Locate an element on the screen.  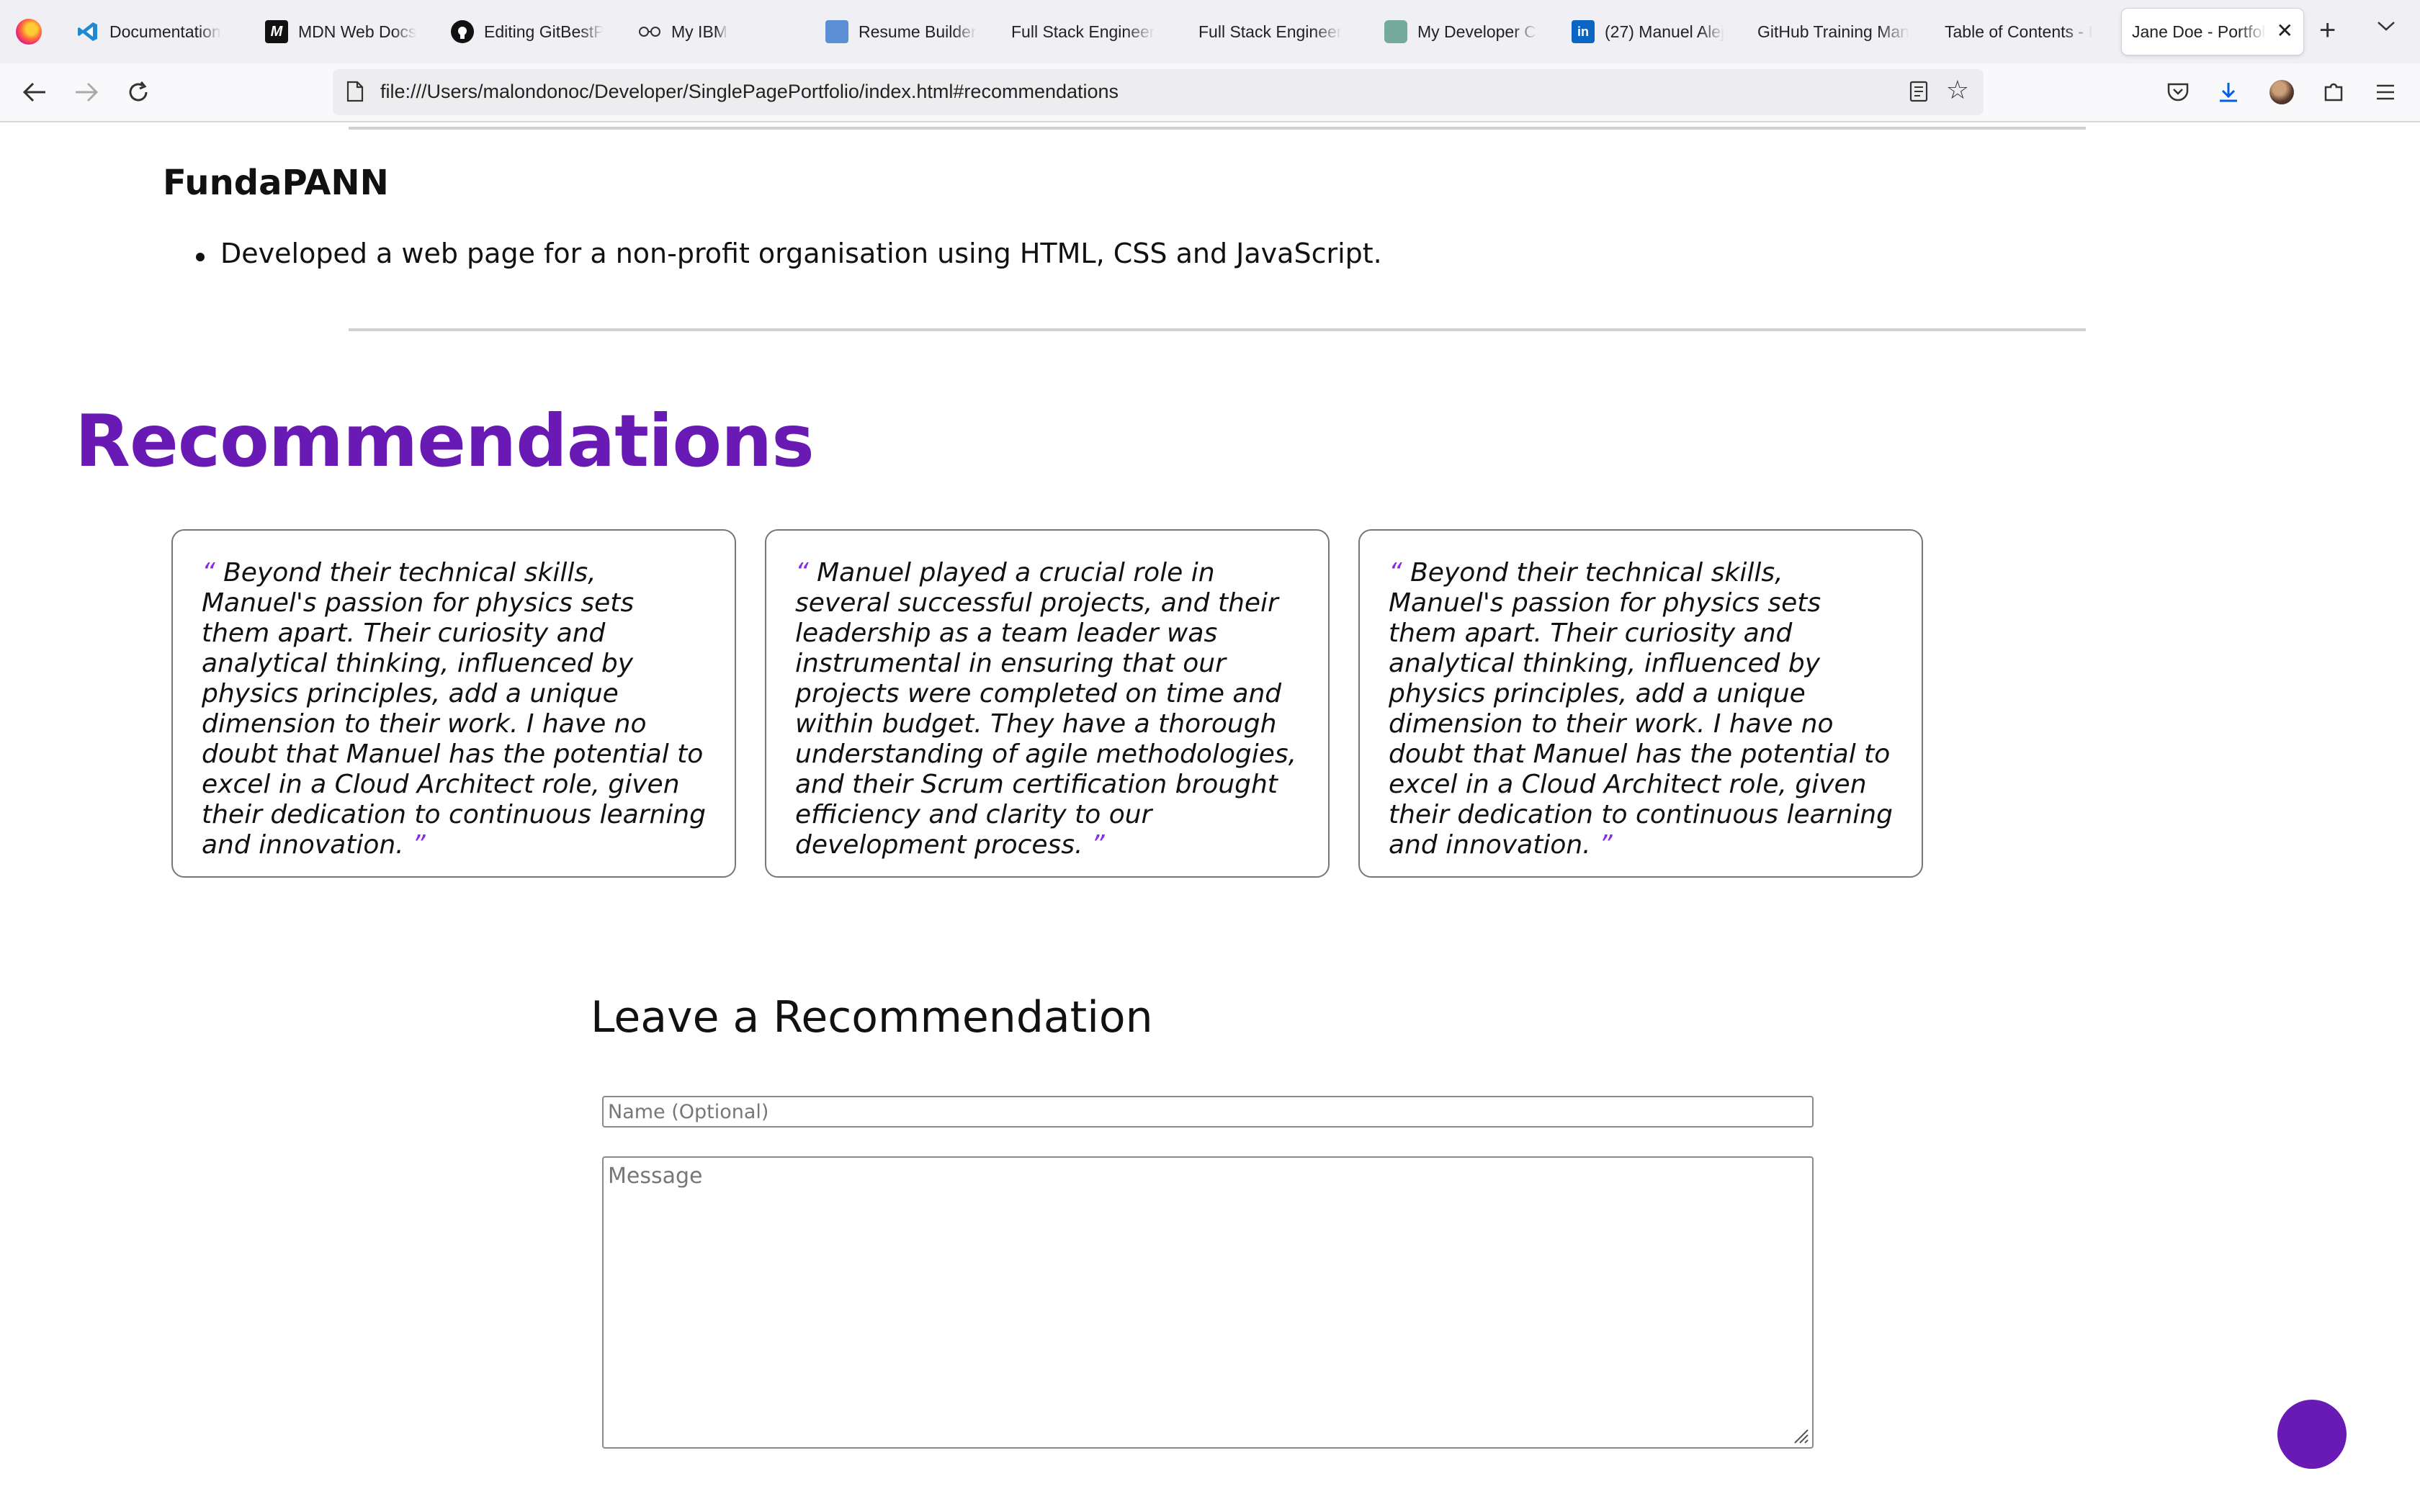
close-tab-icon: ✕ is located at coordinates (2285, 30).